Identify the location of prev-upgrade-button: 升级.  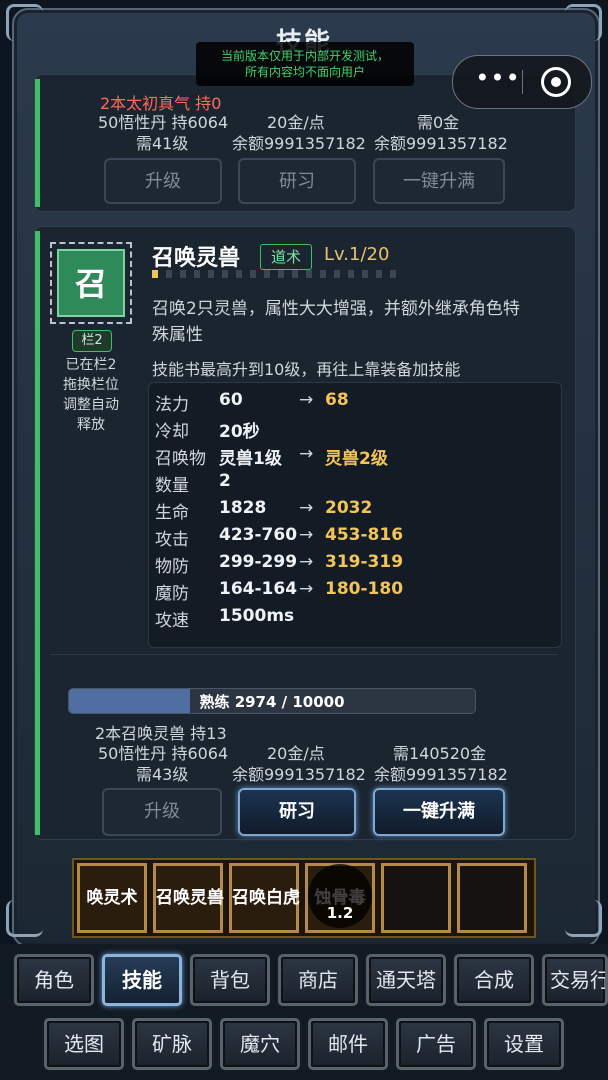
(163, 181).